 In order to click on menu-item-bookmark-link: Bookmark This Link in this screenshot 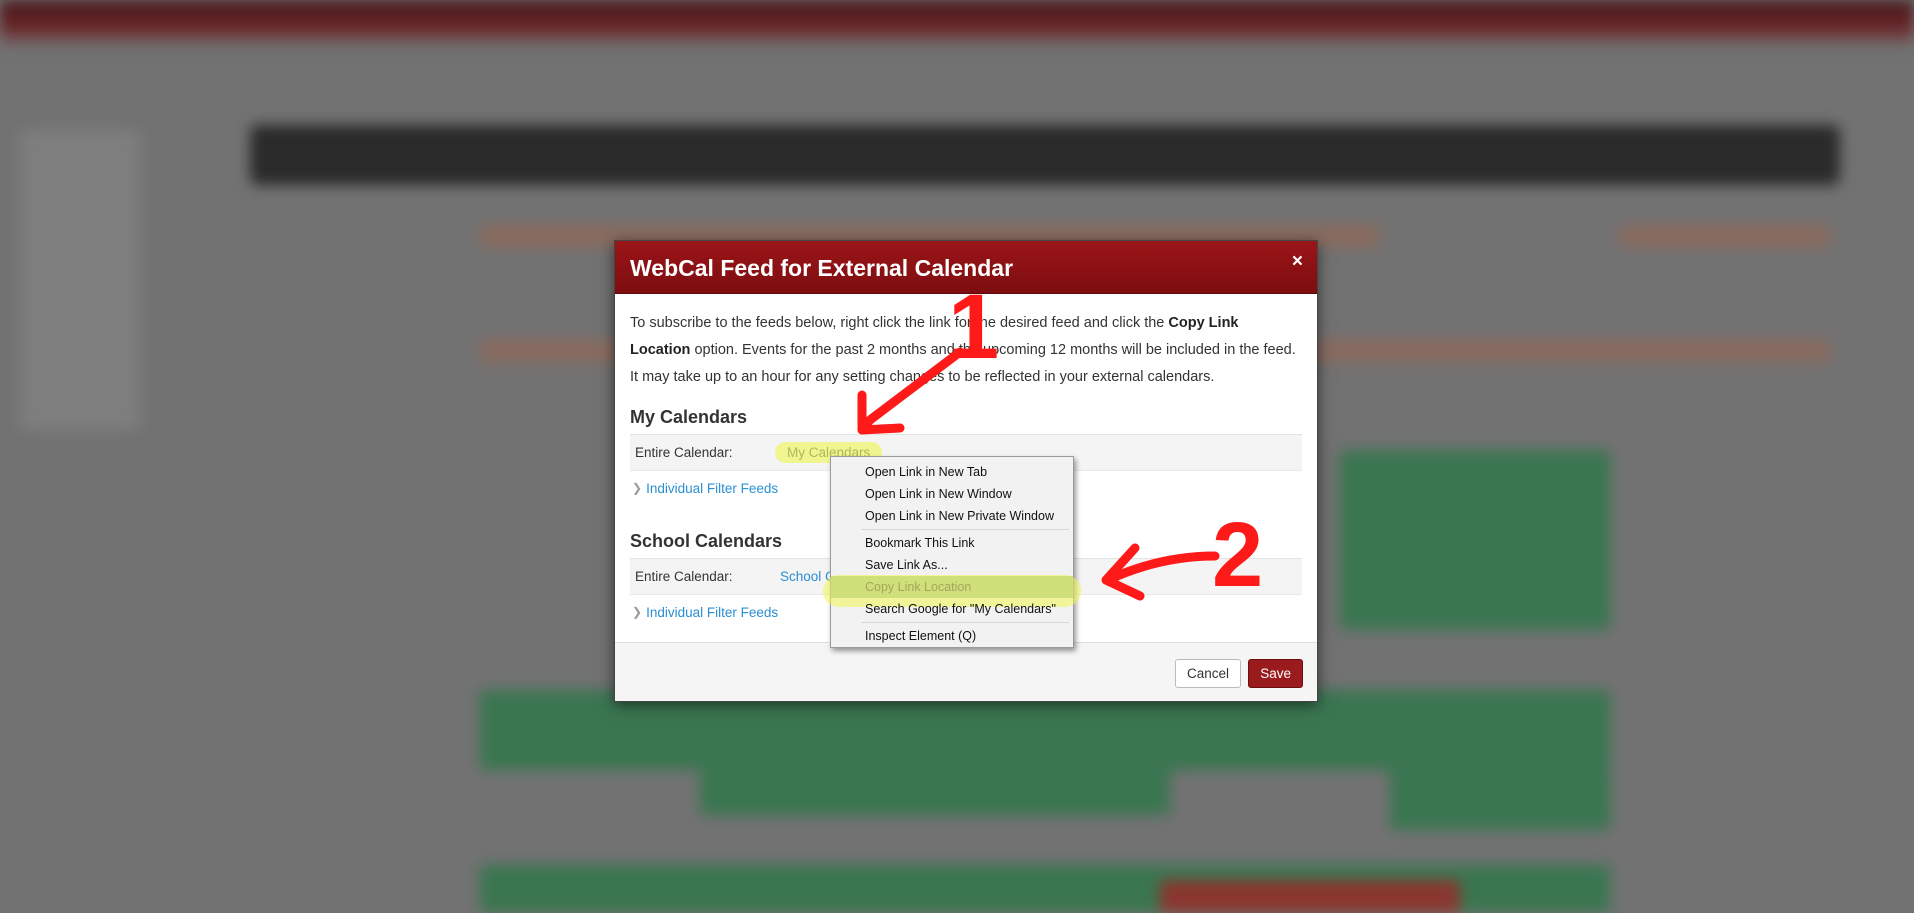, I will do `click(952, 543)`.